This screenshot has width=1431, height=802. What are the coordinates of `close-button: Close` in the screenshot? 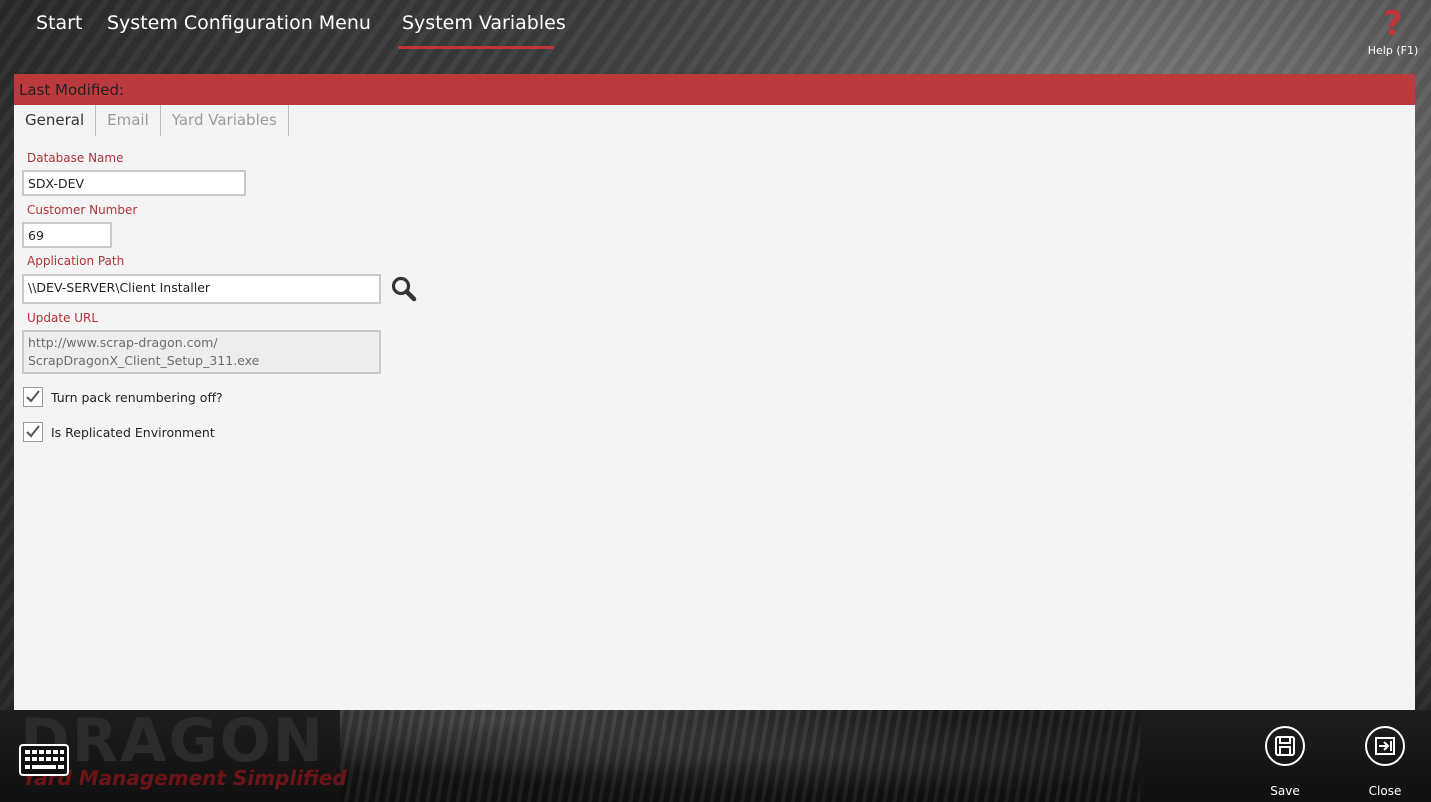 It's located at (1385, 762).